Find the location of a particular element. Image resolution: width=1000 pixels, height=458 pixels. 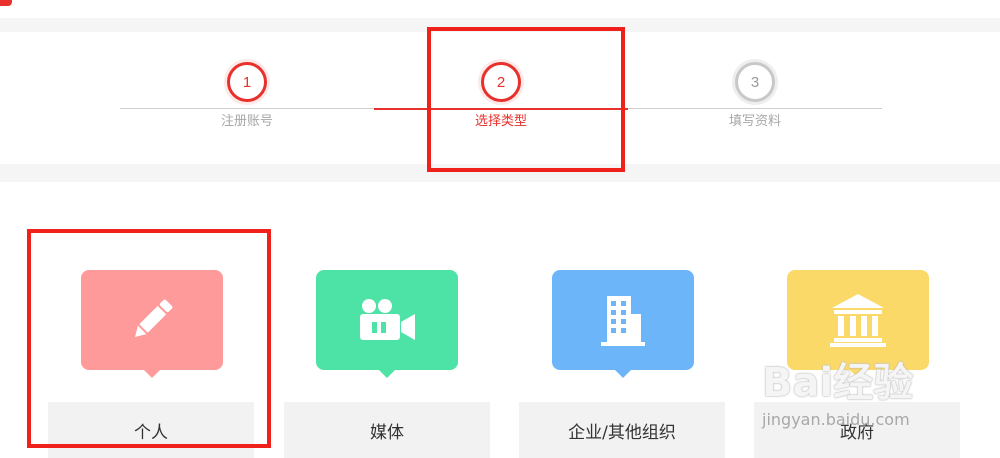

top-strip is located at coordinates (500, 9).